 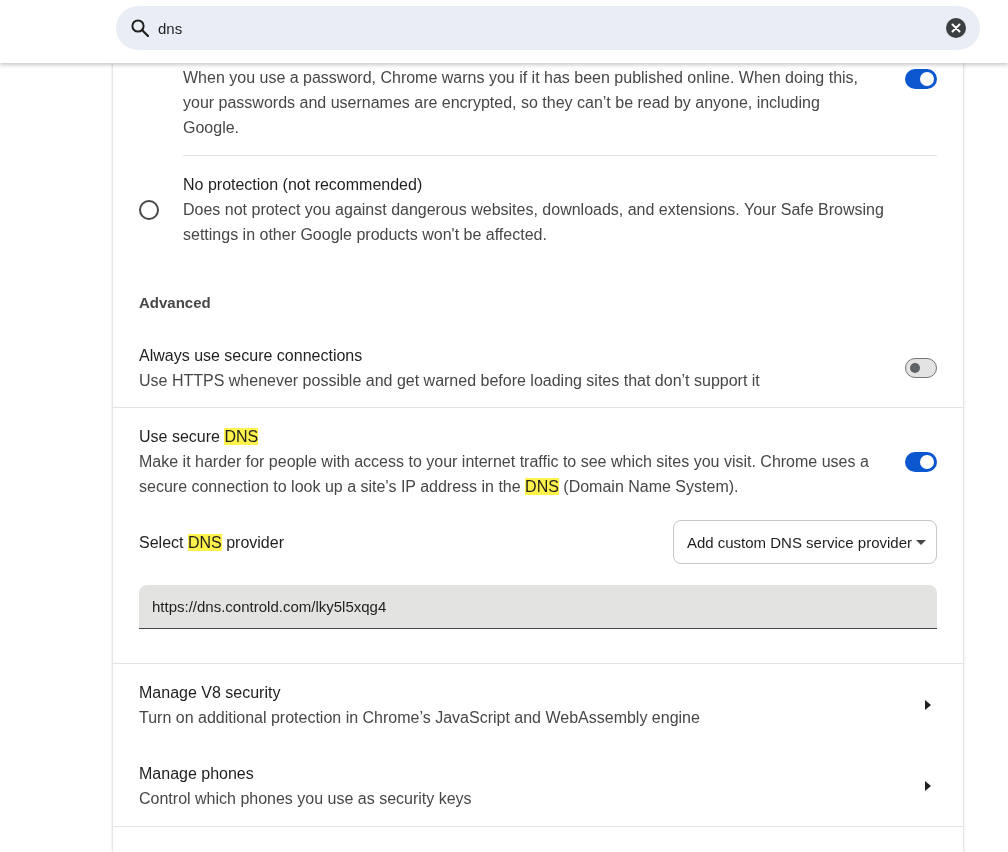 What do you see at coordinates (175, 303) in the screenshot?
I see `section-heading: Advanced` at bounding box center [175, 303].